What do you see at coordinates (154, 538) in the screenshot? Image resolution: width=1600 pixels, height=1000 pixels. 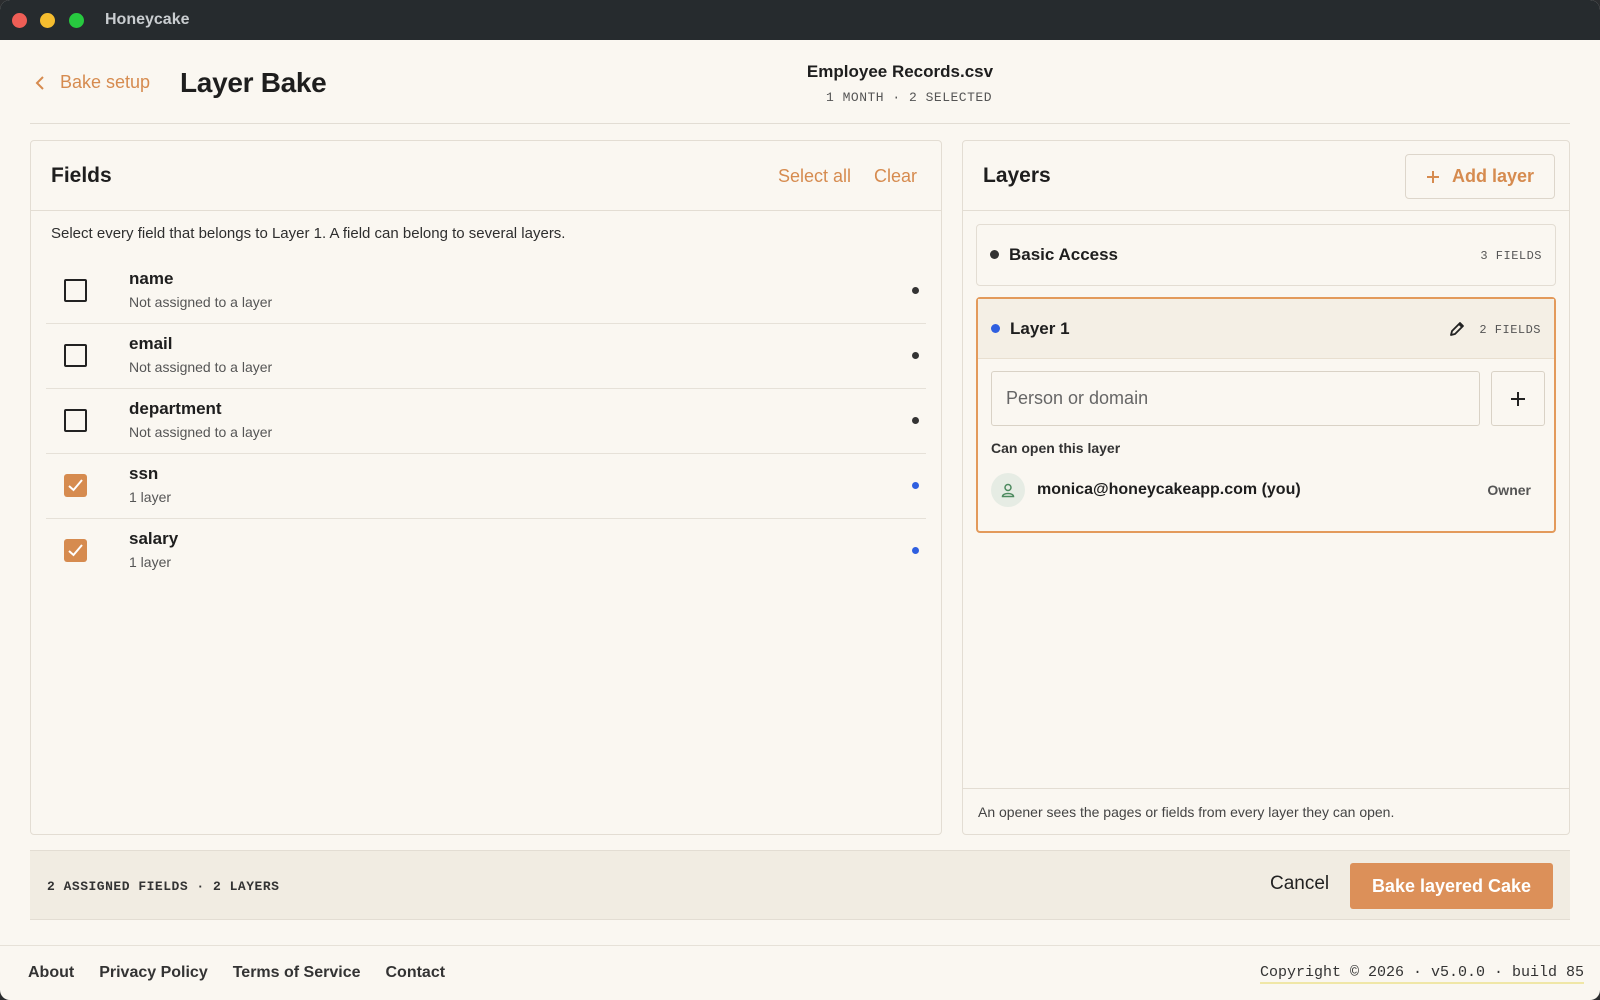 I see `field-name: salary` at bounding box center [154, 538].